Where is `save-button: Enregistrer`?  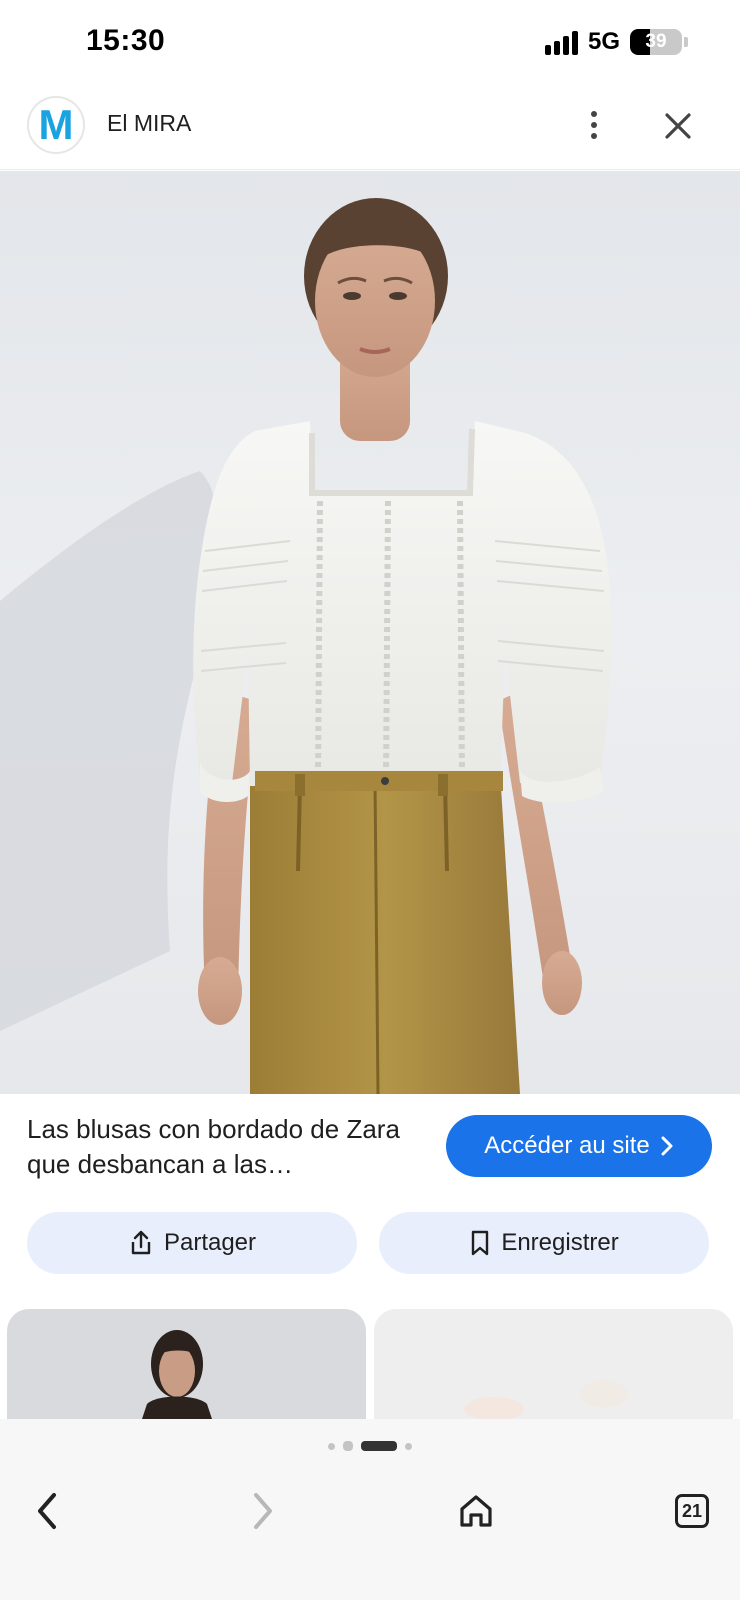
save-button: Enregistrer is located at coordinates (544, 1243).